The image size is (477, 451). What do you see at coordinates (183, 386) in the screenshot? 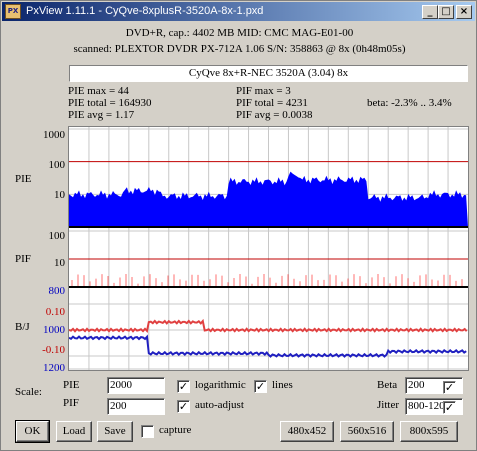
I see `logarithmic-checkbox: ✓` at bounding box center [183, 386].